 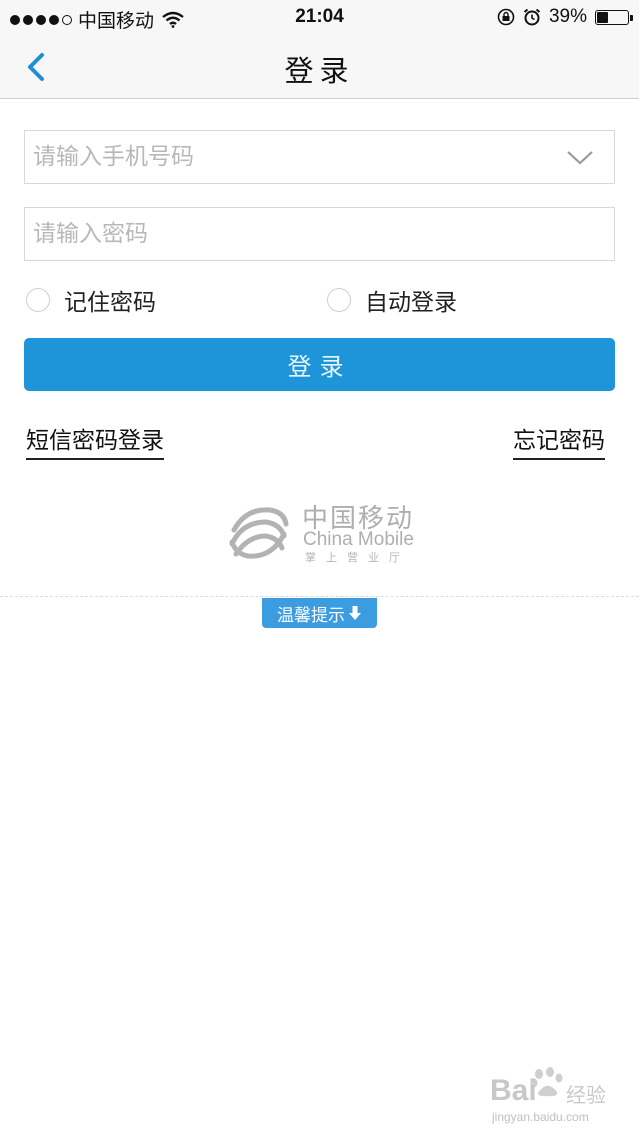 What do you see at coordinates (289, 157) in the screenshot?
I see `phone-input` at bounding box center [289, 157].